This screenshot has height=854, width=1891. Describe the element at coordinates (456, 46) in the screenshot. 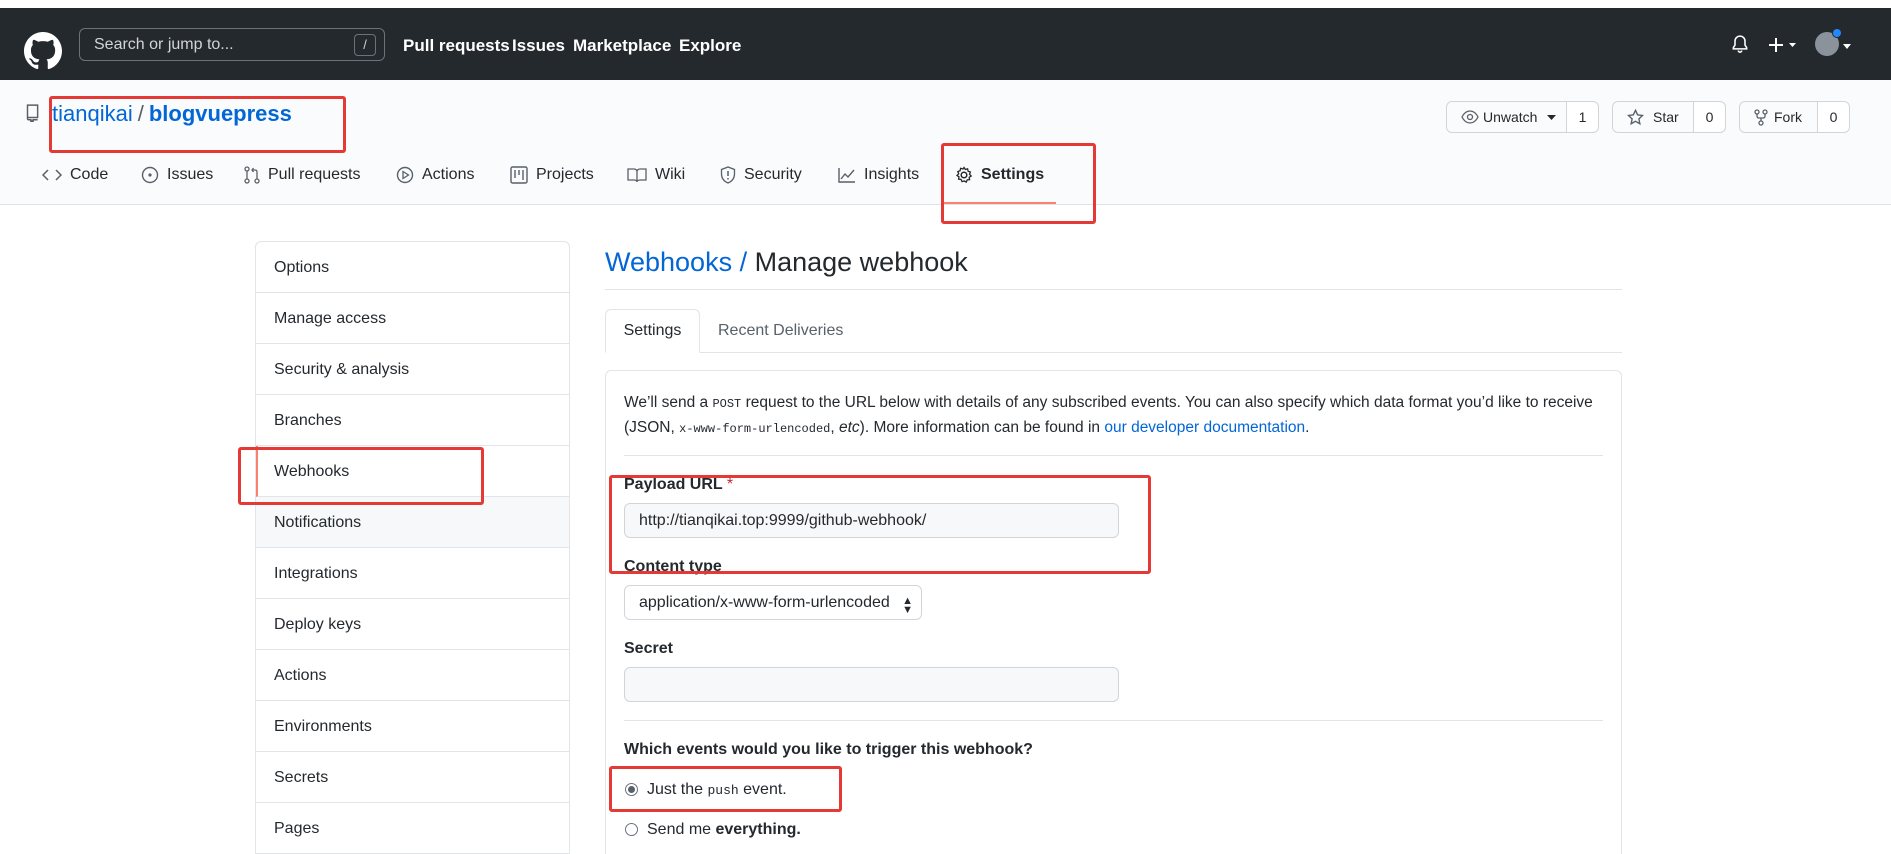

I see `nav-pull-requests: Pull requests` at that location.